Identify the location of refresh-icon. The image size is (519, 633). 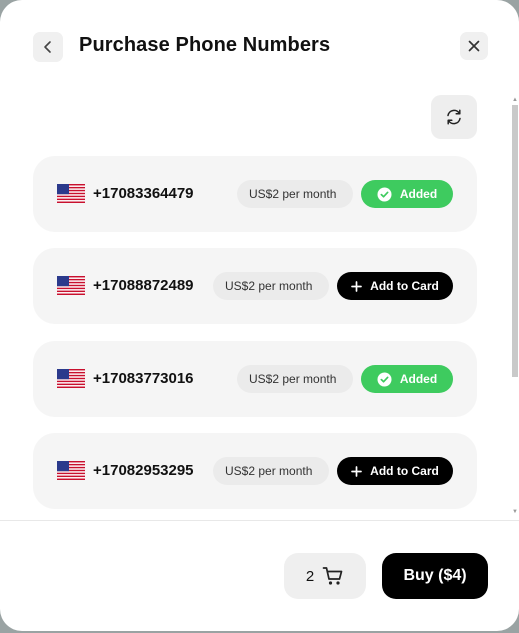
(454, 117).